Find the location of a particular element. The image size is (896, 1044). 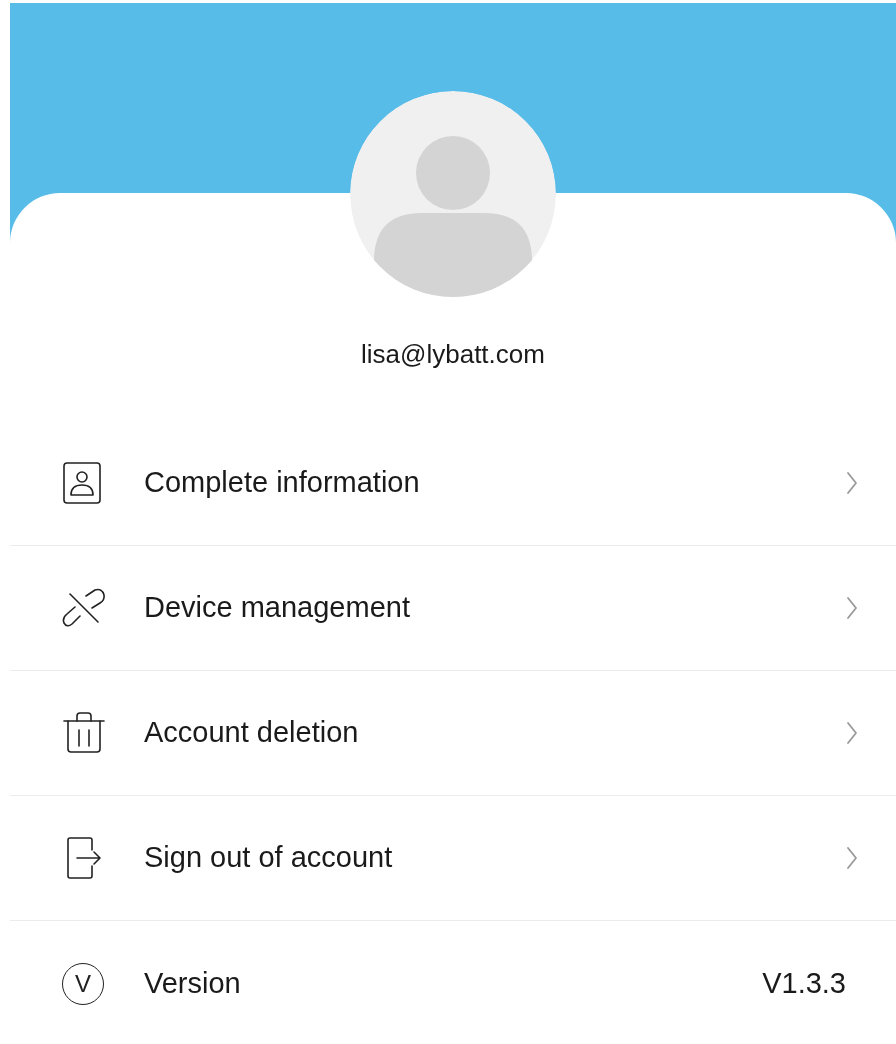

menu-label: Sign out of account is located at coordinates (269, 858).